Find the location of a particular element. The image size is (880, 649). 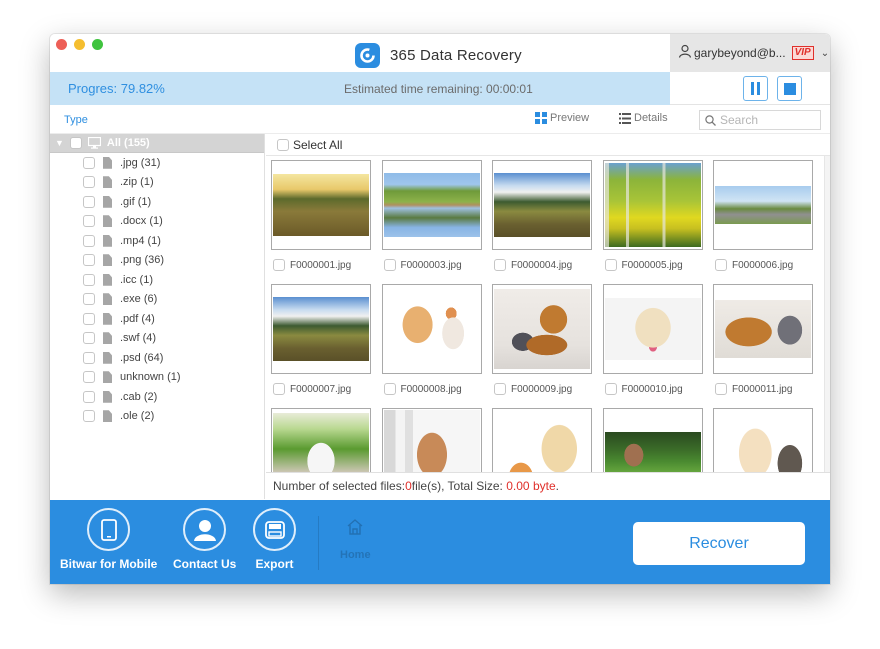

tree-item-label: .cab (2) is located at coordinates (139, 396).